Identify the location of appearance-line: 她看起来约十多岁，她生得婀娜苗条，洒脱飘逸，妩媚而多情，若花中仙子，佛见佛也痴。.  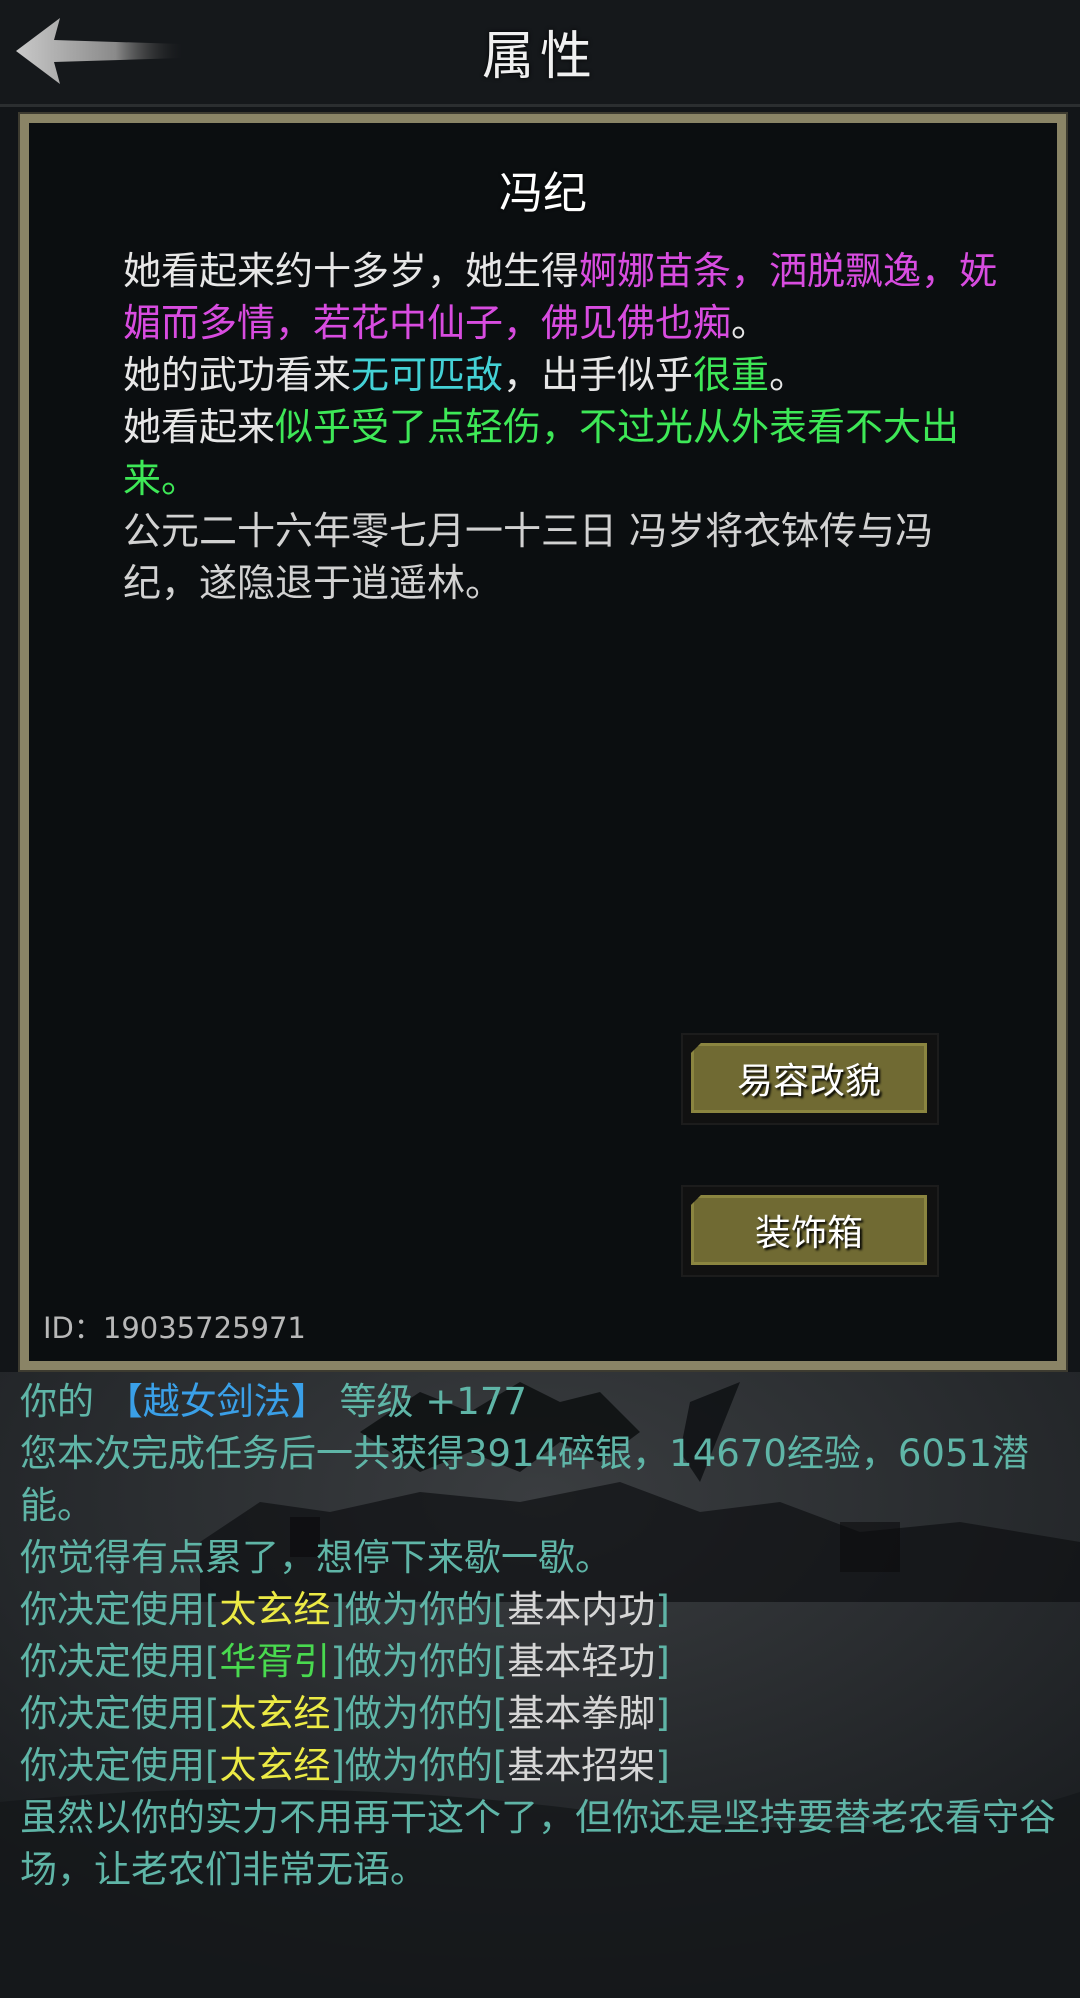
(563, 297).